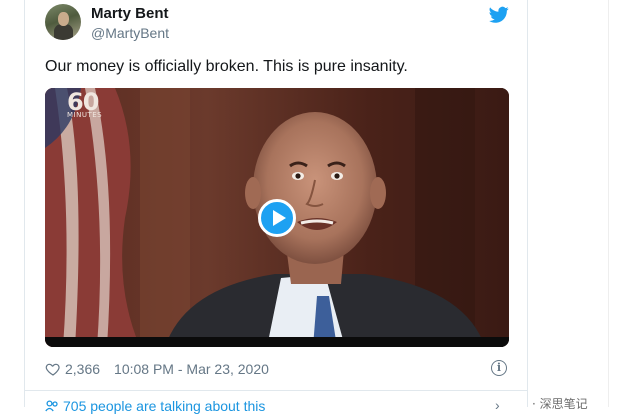 This screenshot has width=640, height=414. I want to click on heart-icon, so click(53, 369).